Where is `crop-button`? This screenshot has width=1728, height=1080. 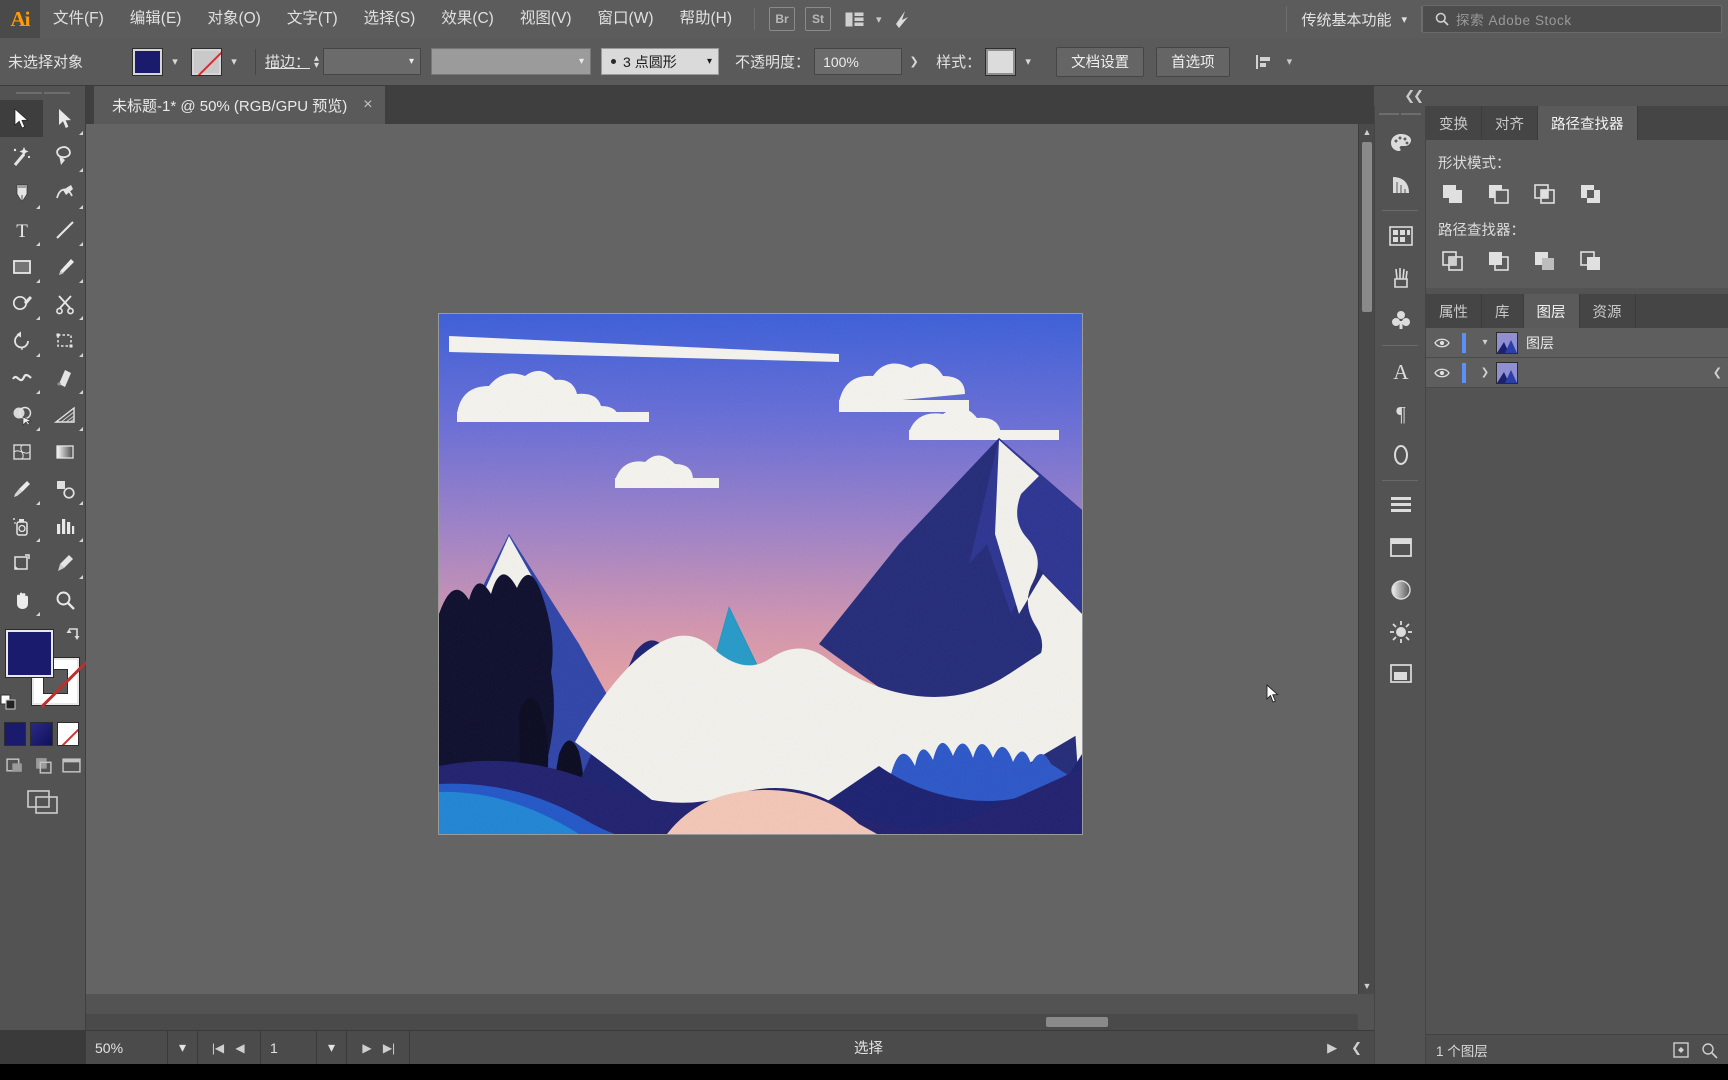
crop-button is located at coordinates (1591, 261).